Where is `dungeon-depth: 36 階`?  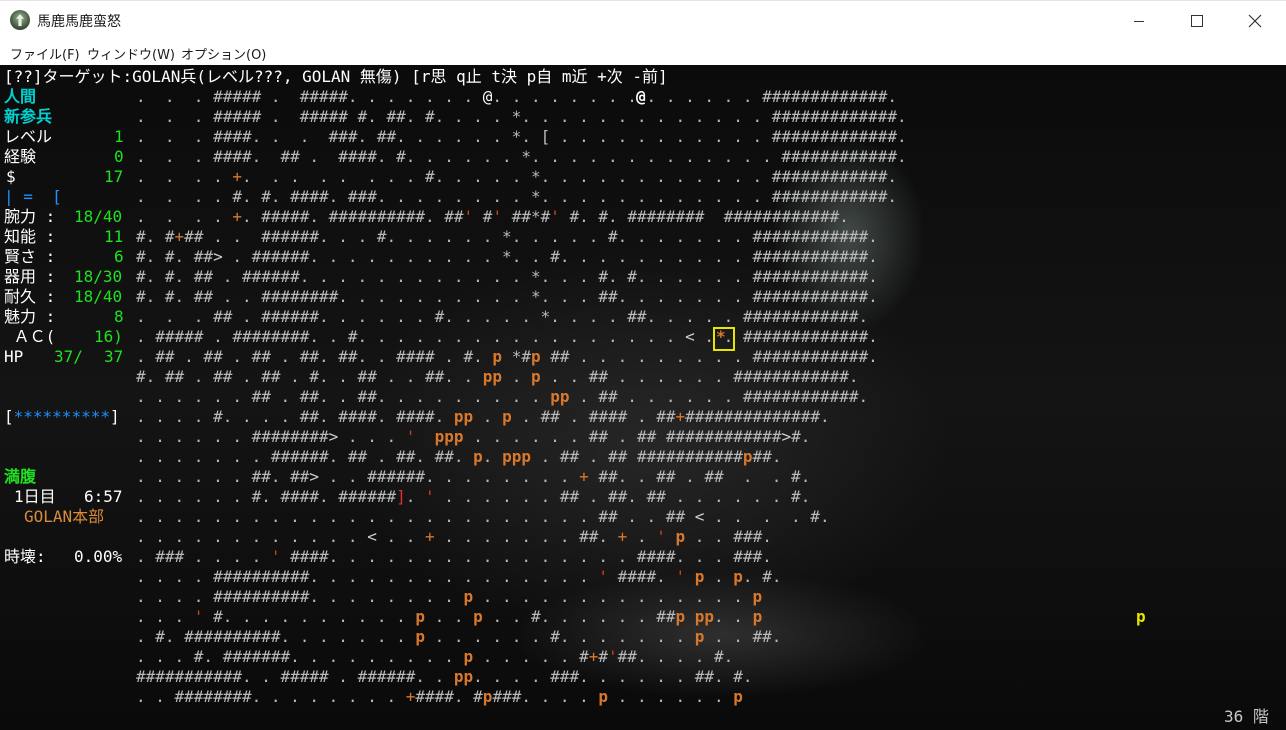 dungeon-depth: 36 階 is located at coordinates (1246, 716).